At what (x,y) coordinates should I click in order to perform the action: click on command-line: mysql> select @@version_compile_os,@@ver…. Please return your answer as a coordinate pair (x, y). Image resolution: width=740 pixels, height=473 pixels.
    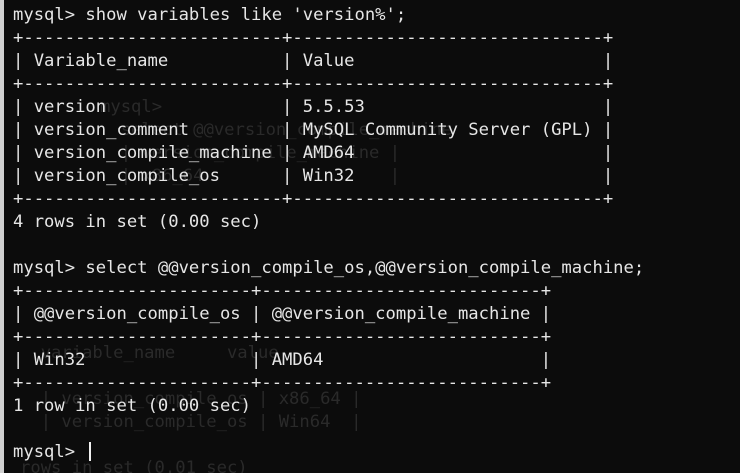
    Looking at the image, I should click on (329, 268).